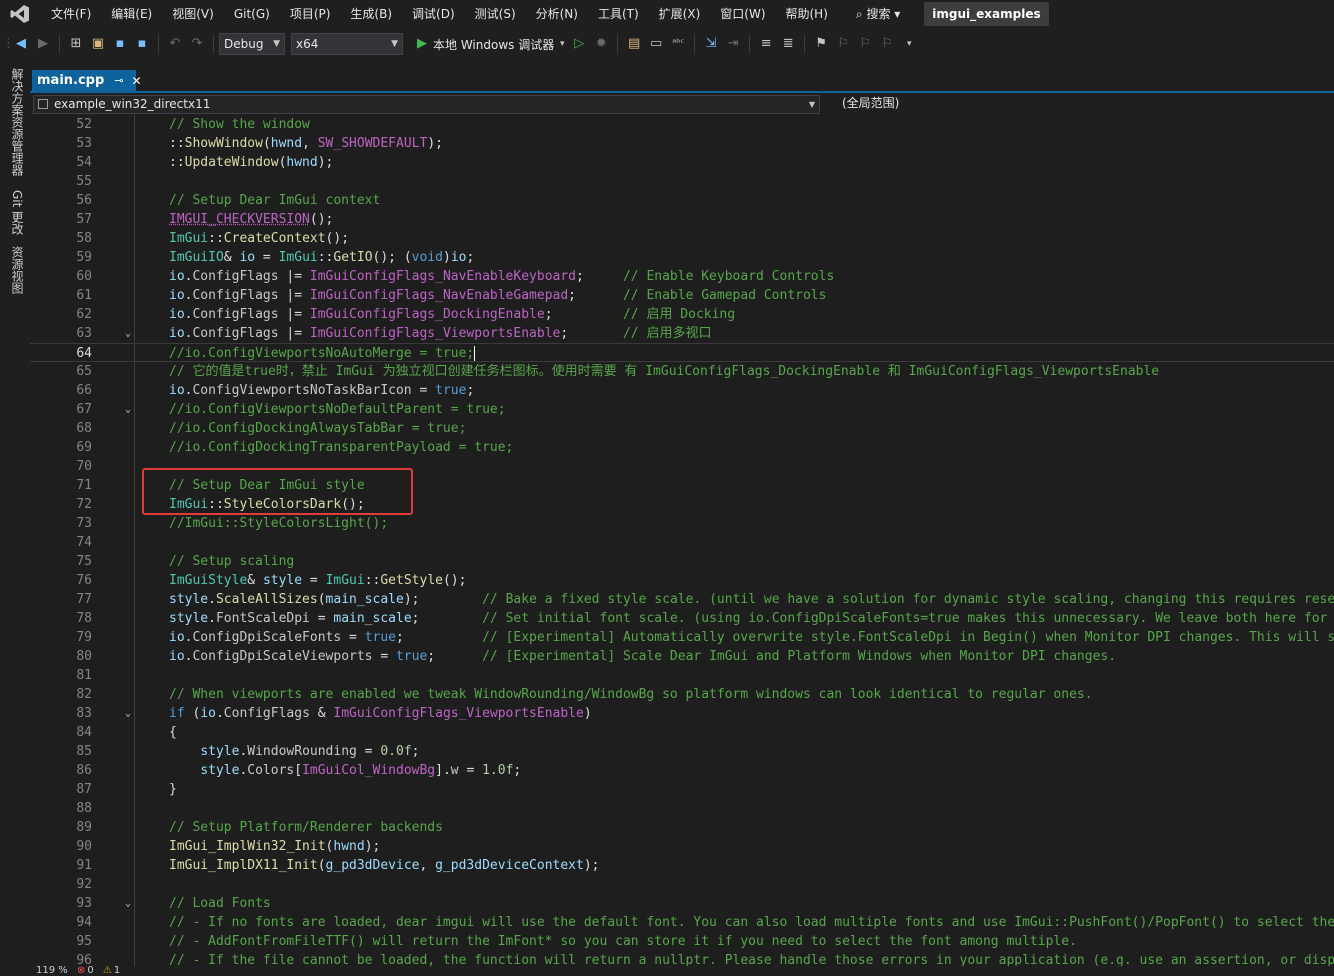 This screenshot has height=976, width=1334. What do you see at coordinates (656, 44) in the screenshot?
I see `window-layout-icon: ▭` at bounding box center [656, 44].